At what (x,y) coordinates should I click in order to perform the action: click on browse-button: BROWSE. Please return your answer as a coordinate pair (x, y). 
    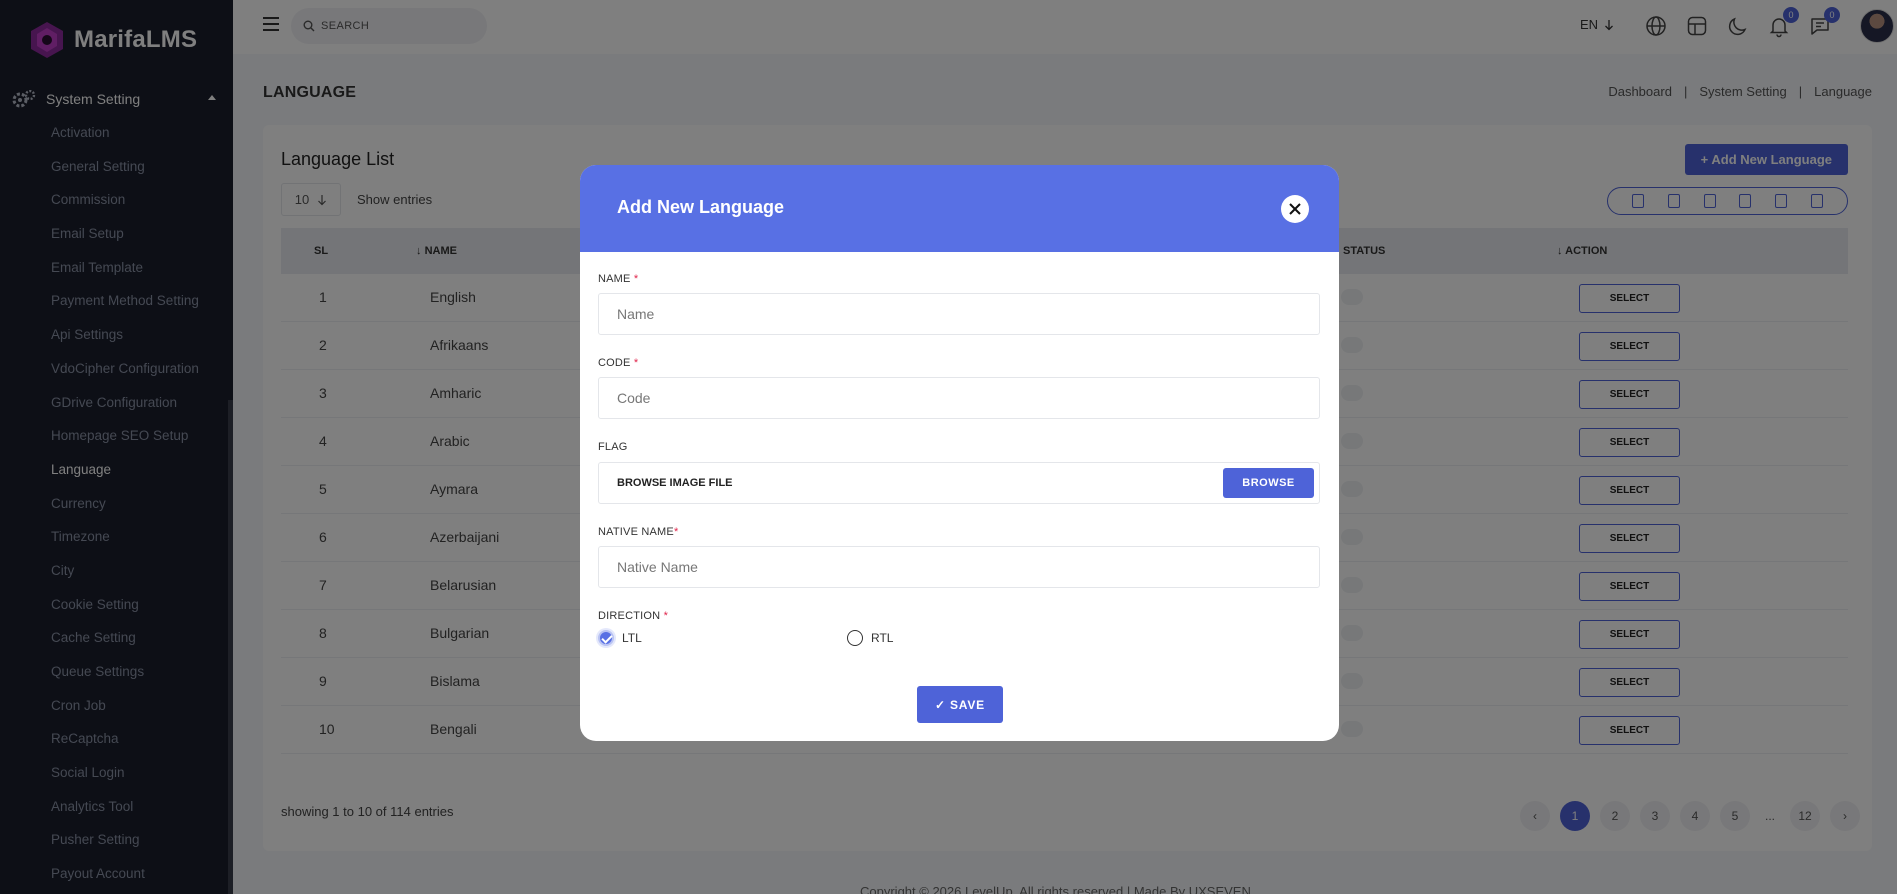
    Looking at the image, I should click on (1268, 483).